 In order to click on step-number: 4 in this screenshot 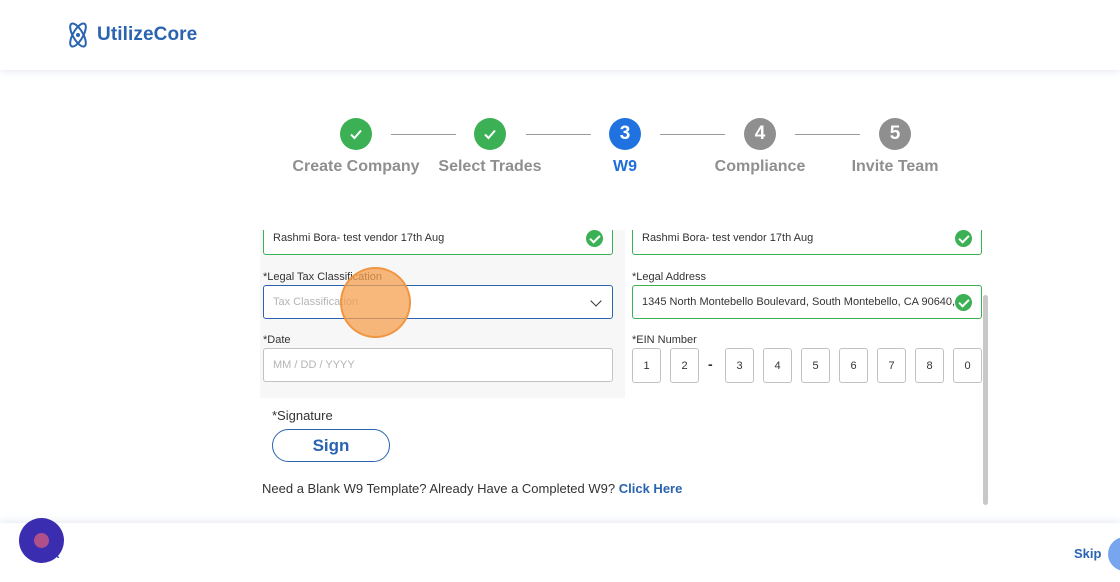, I will do `click(760, 134)`.